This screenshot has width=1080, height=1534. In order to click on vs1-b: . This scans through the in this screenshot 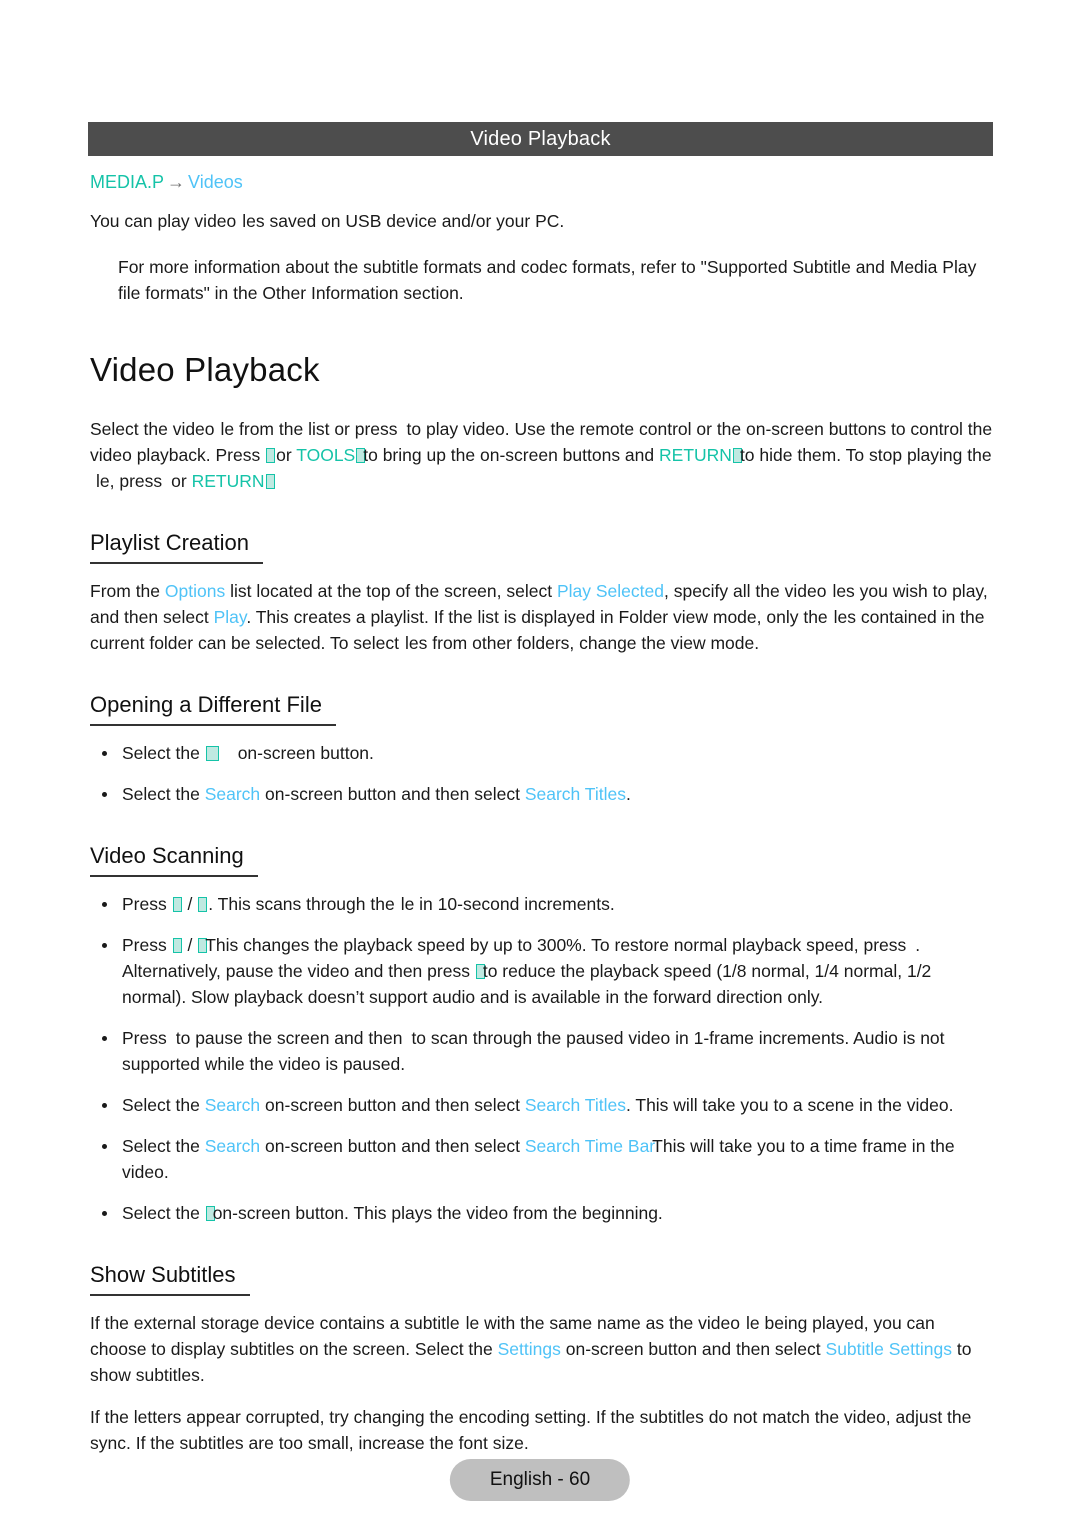, I will do `click(301, 904)`.